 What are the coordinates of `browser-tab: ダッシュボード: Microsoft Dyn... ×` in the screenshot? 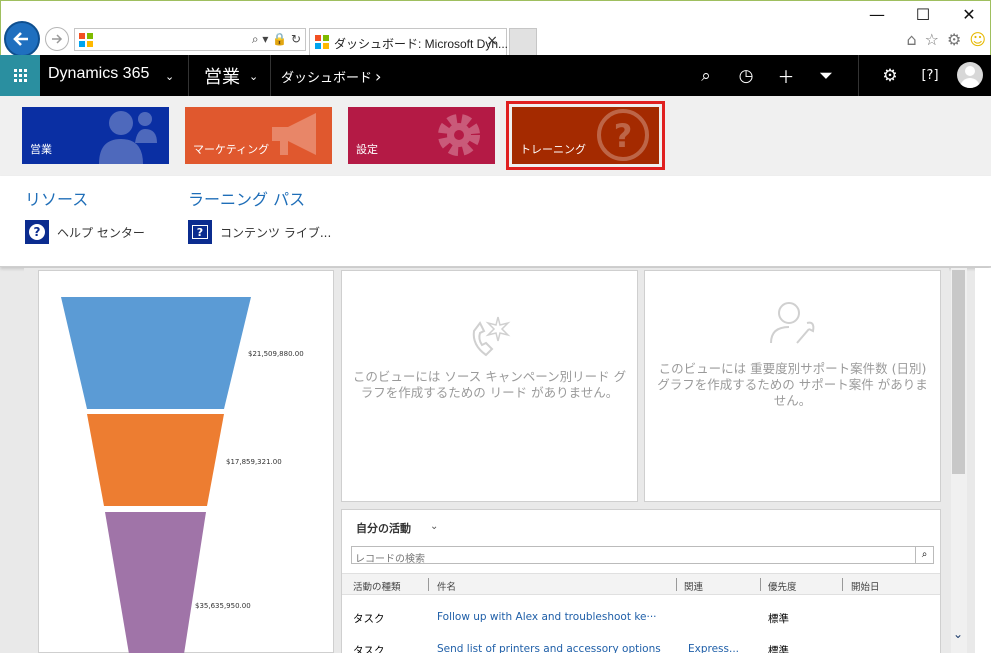 It's located at (409, 42).